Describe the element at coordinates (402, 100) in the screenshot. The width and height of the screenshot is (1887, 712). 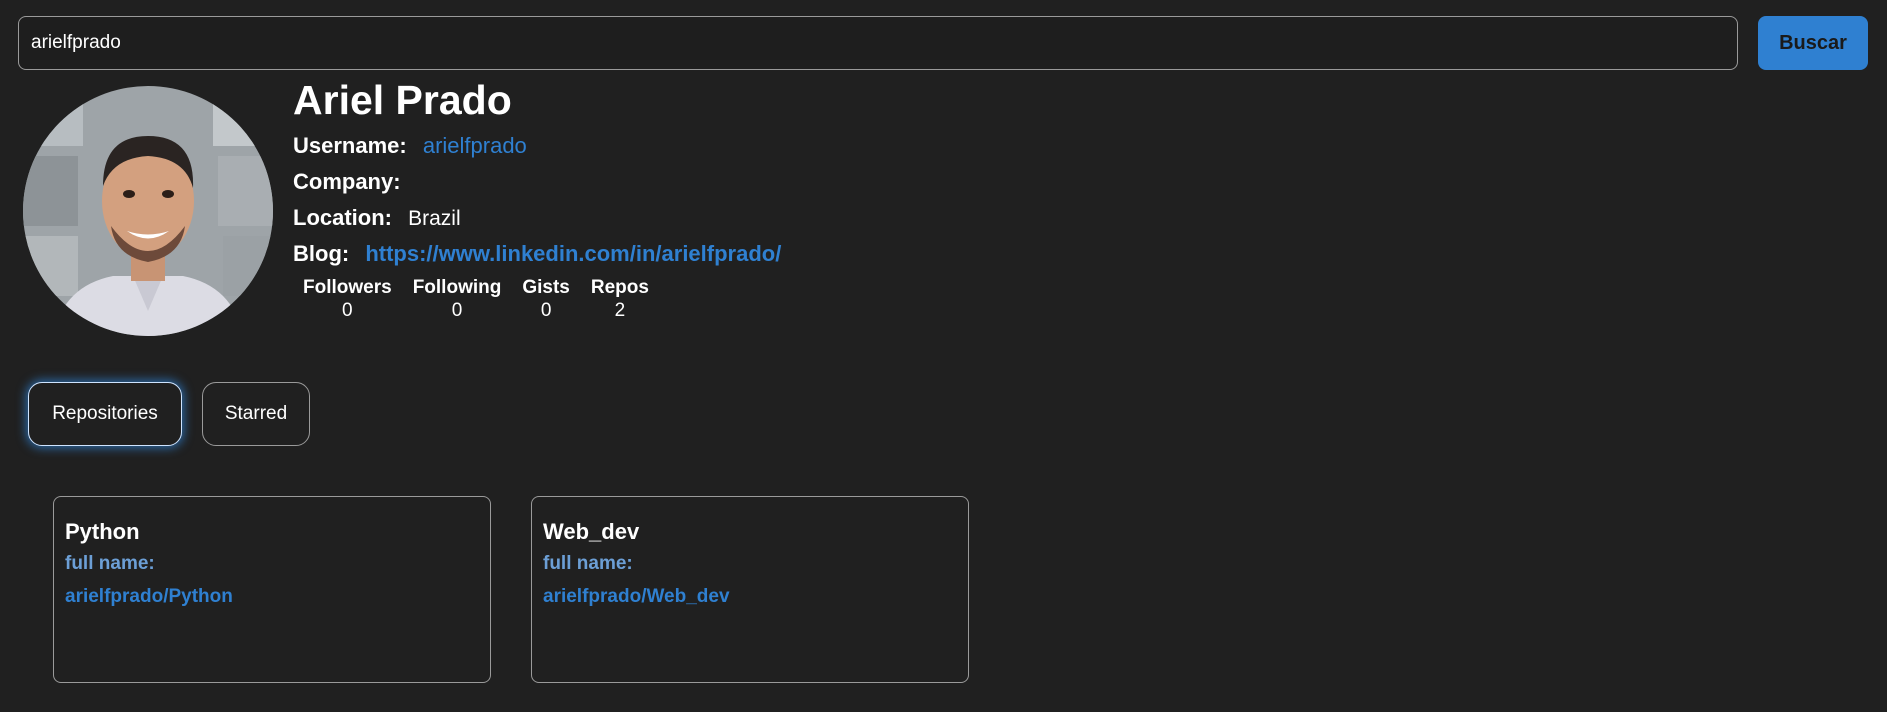
I see `profile-name: Ariel Prado` at that location.